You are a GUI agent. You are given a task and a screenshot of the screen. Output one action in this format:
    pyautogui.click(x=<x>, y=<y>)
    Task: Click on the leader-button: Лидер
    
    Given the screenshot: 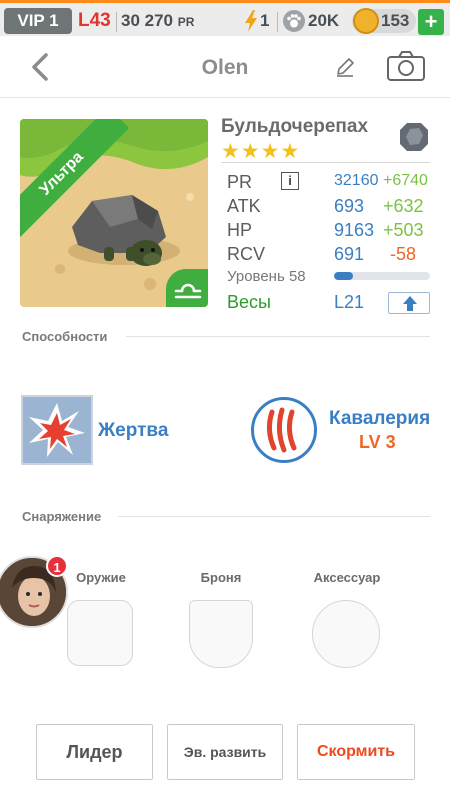 What is the action you would take?
    pyautogui.click(x=94, y=752)
    